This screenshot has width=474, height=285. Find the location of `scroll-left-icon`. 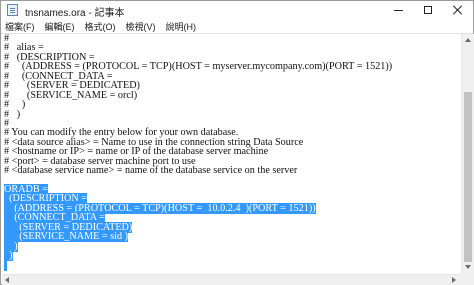

scroll-left-icon is located at coordinates (7, 280).